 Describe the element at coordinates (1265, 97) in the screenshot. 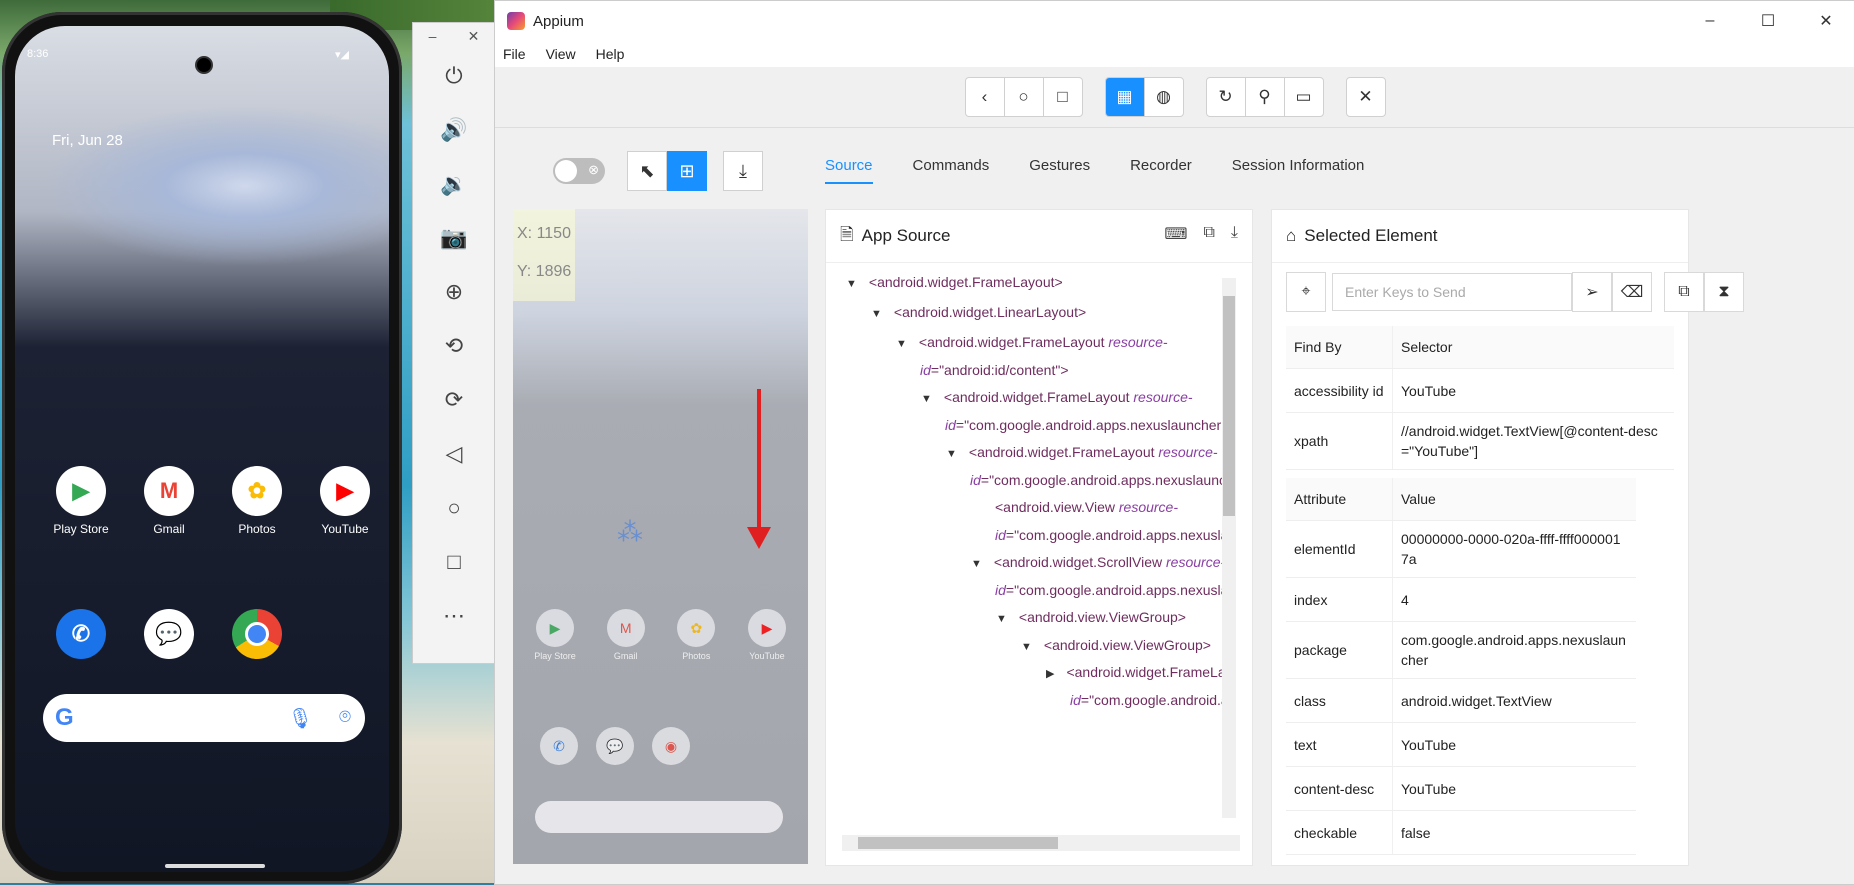

I see `search-icon: ⚲` at that location.